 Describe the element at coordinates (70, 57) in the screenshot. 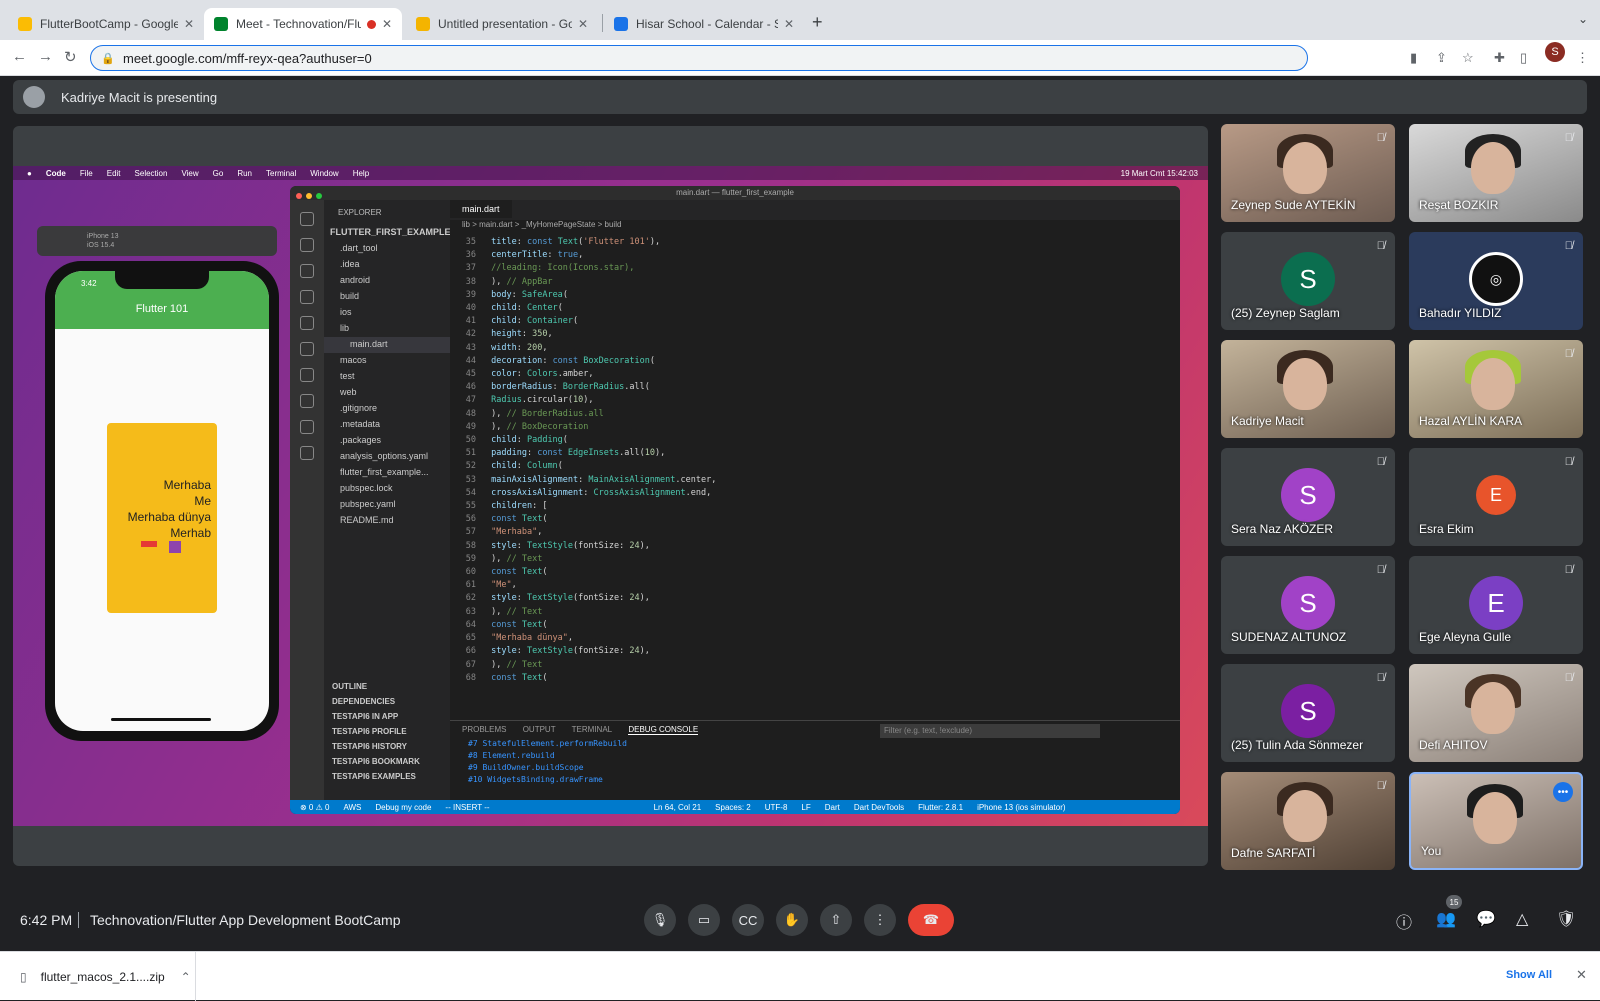

I see `reload-button: ↻` at that location.